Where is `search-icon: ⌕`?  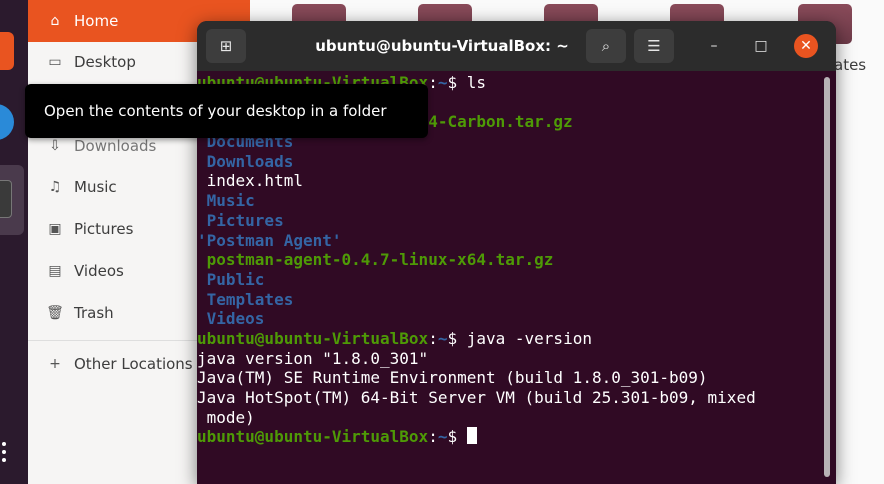 search-icon: ⌕ is located at coordinates (606, 46).